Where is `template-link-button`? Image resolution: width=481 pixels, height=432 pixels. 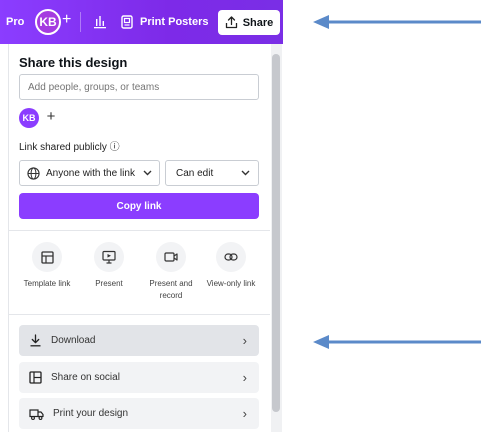 template-link-button is located at coordinates (47, 257).